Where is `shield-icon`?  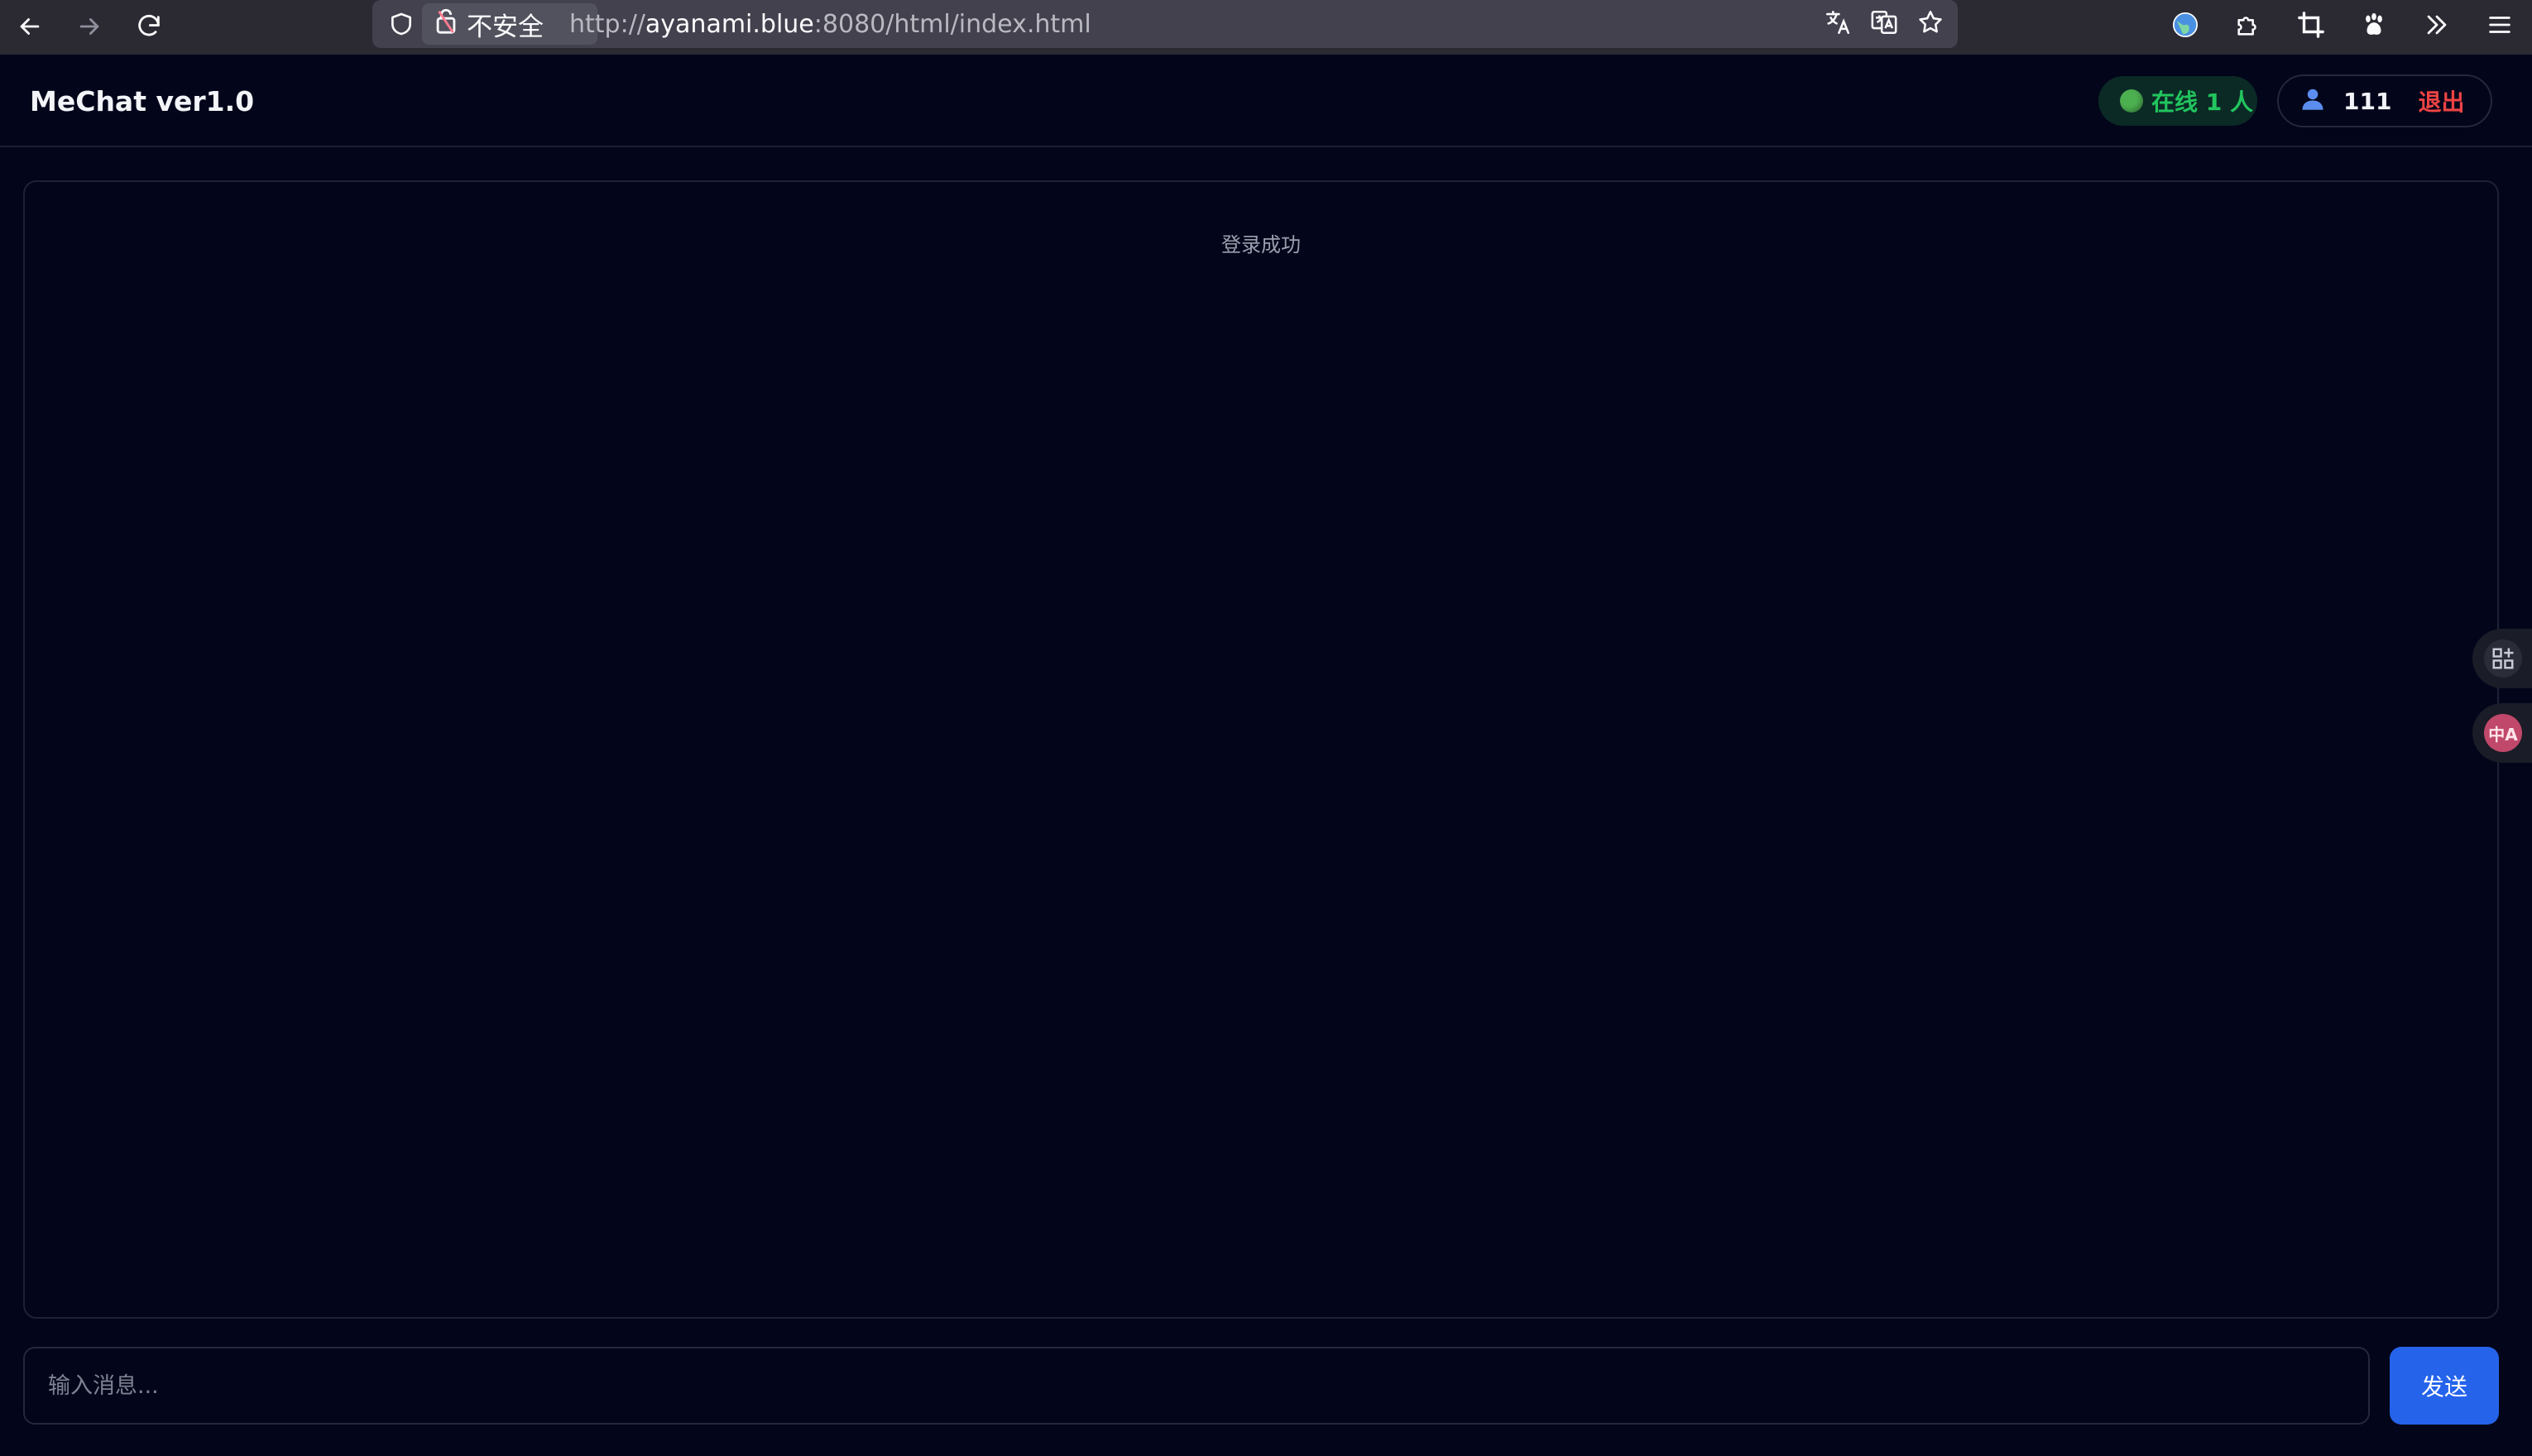 shield-icon is located at coordinates (401, 24).